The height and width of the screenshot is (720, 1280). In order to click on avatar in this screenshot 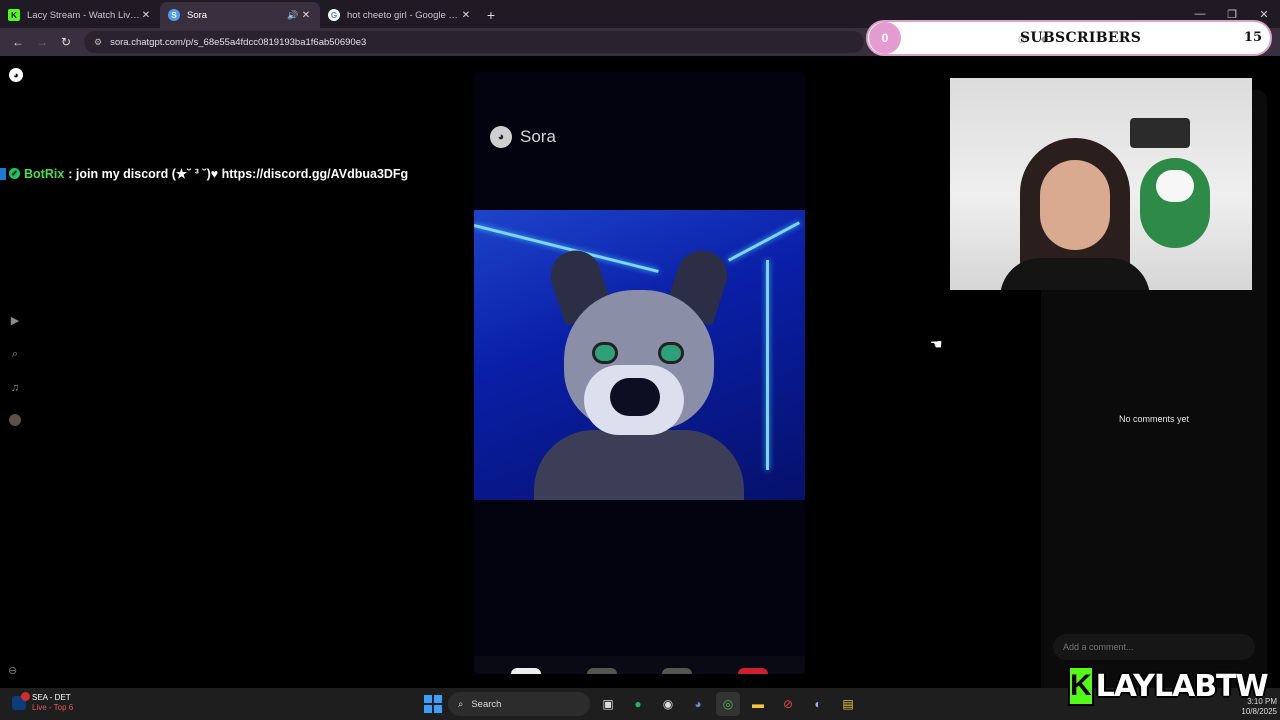, I will do `click(15, 420)`.